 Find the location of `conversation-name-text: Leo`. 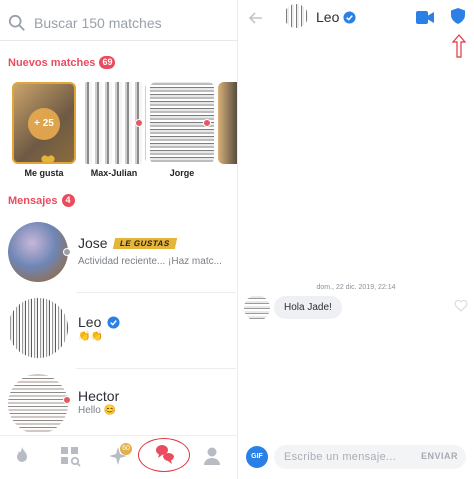

conversation-name-text: Leo is located at coordinates (90, 322).